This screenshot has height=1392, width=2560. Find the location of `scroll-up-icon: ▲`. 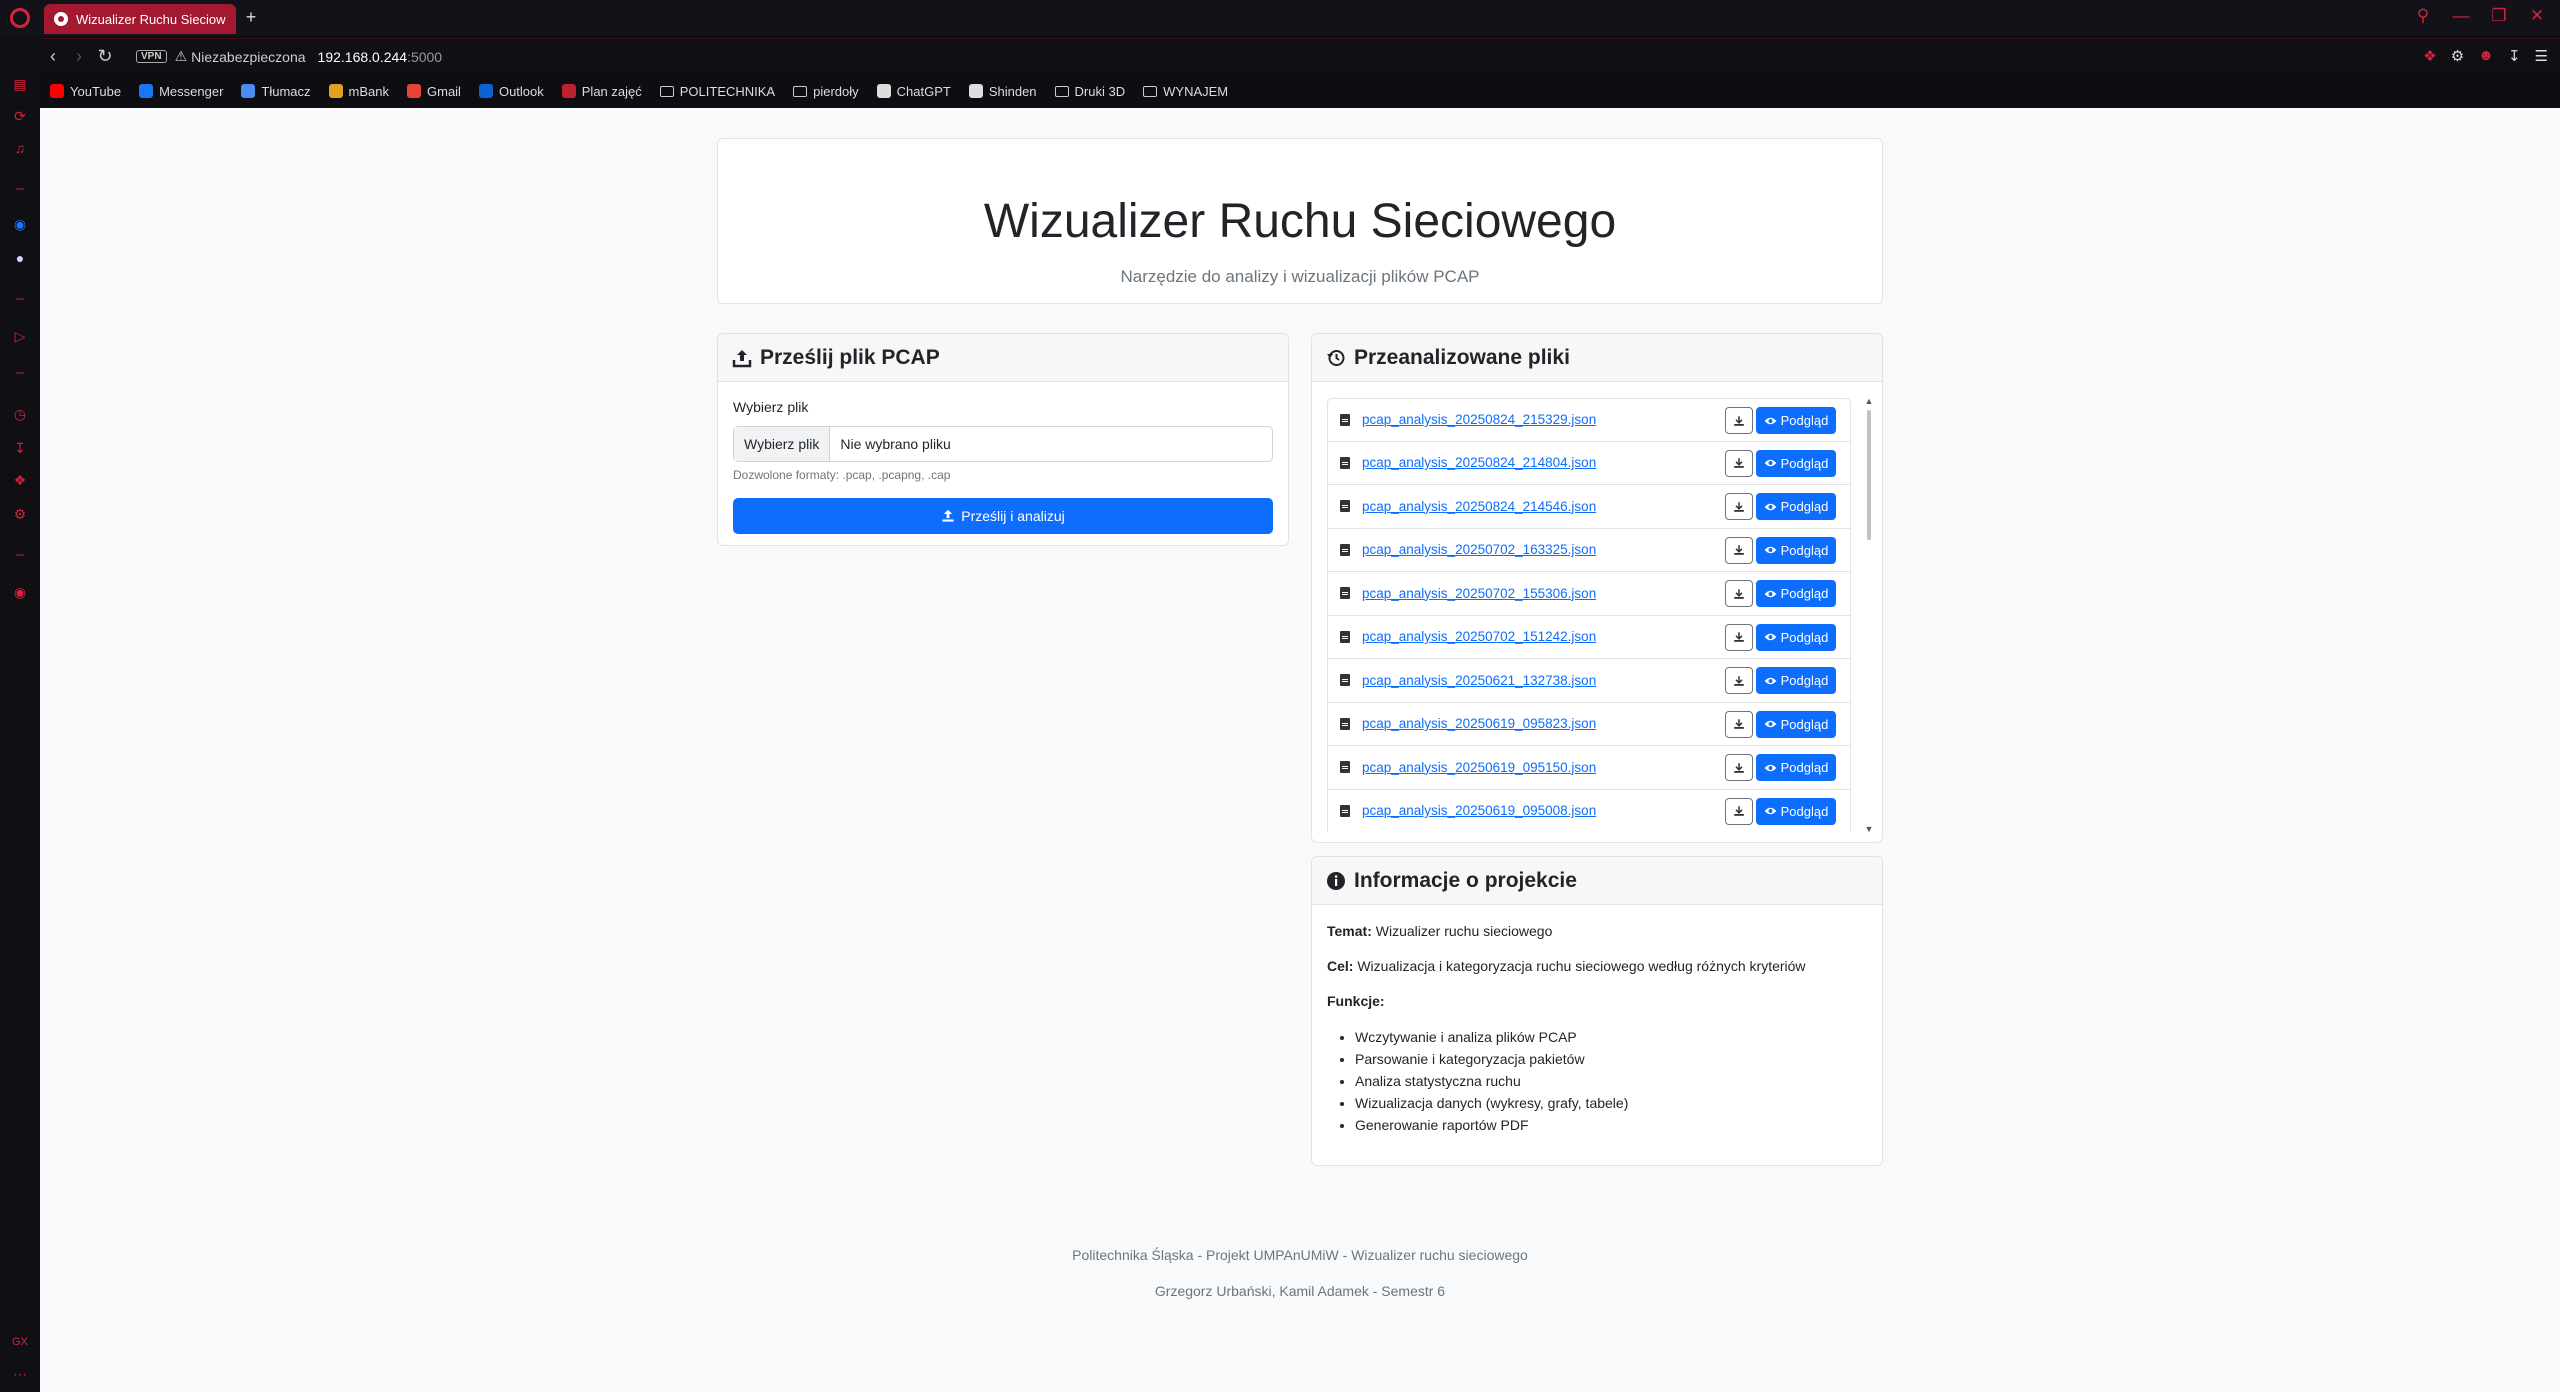

scroll-up-icon: ▲ is located at coordinates (1869, 401).